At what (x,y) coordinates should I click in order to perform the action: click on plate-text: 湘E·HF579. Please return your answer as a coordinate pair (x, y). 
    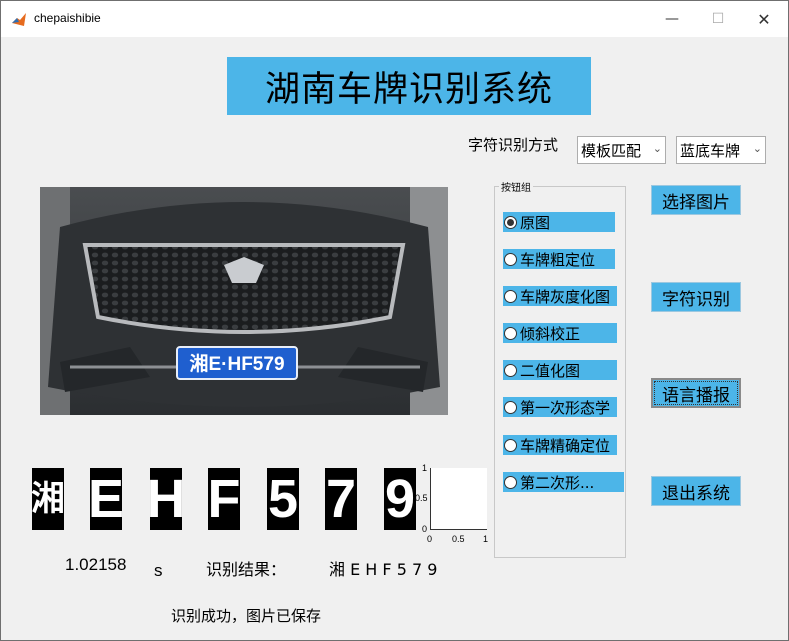
    Looking at the image, I should click on (236, 363).